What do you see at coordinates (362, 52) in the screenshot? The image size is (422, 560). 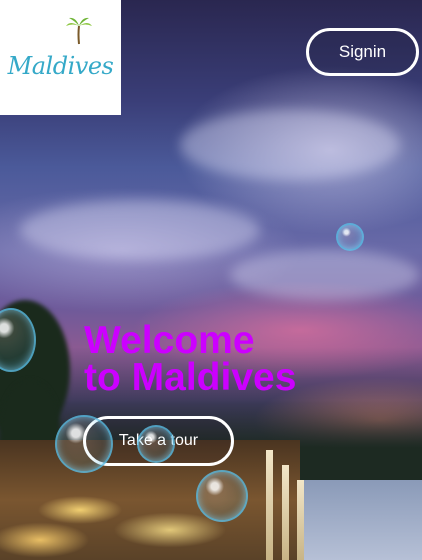 I see `signin-button: Signin` at bounding box center [362, 52].